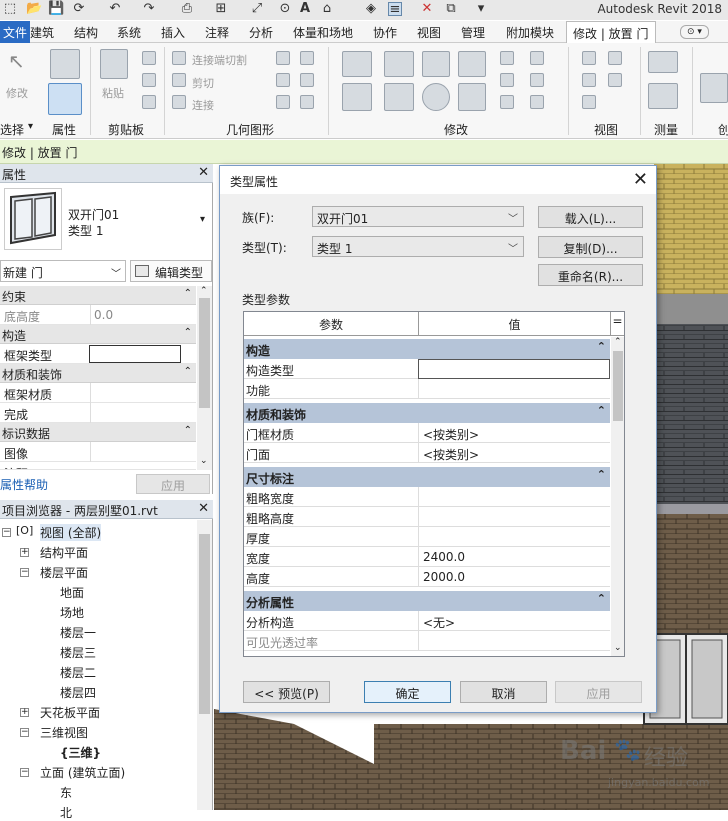 This screenshot has height=821, width=728. Describe the element at coordinates (114, 64) in the screenshot. I see `paste-icon` at that location.